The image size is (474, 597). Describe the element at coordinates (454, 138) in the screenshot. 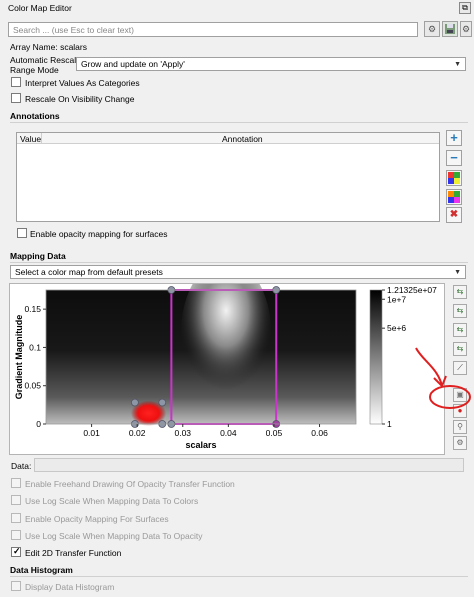

I see `add-annotation-button: +` at that location.